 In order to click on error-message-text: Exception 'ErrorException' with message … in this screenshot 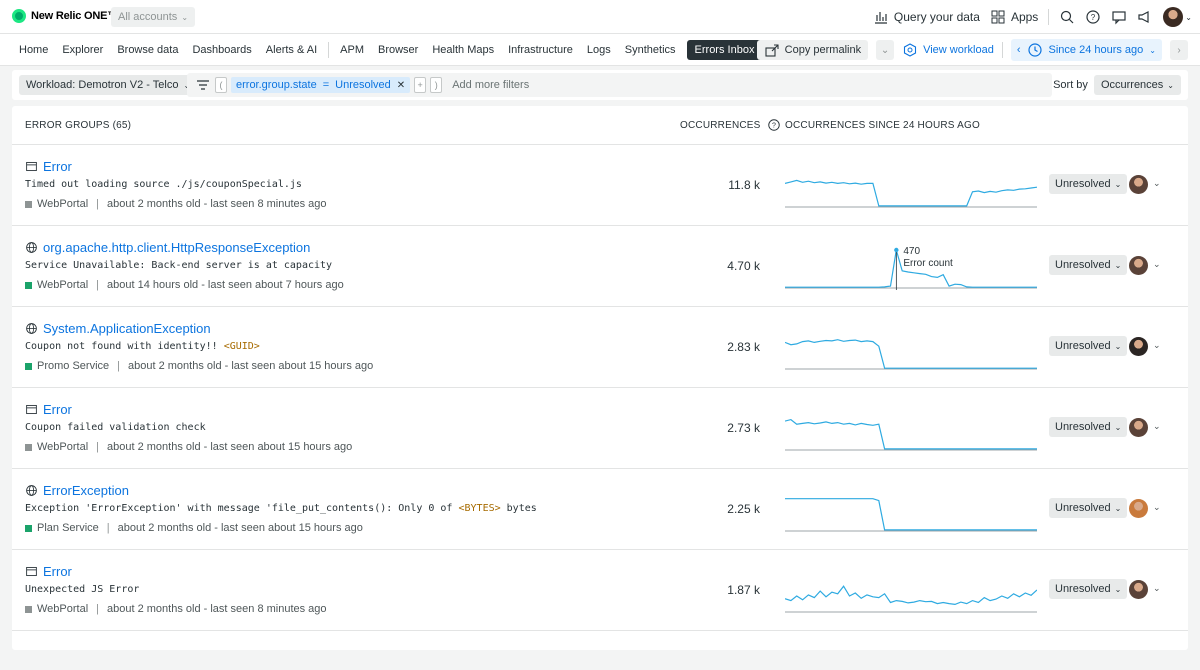, I will do `click(242, 508)`.